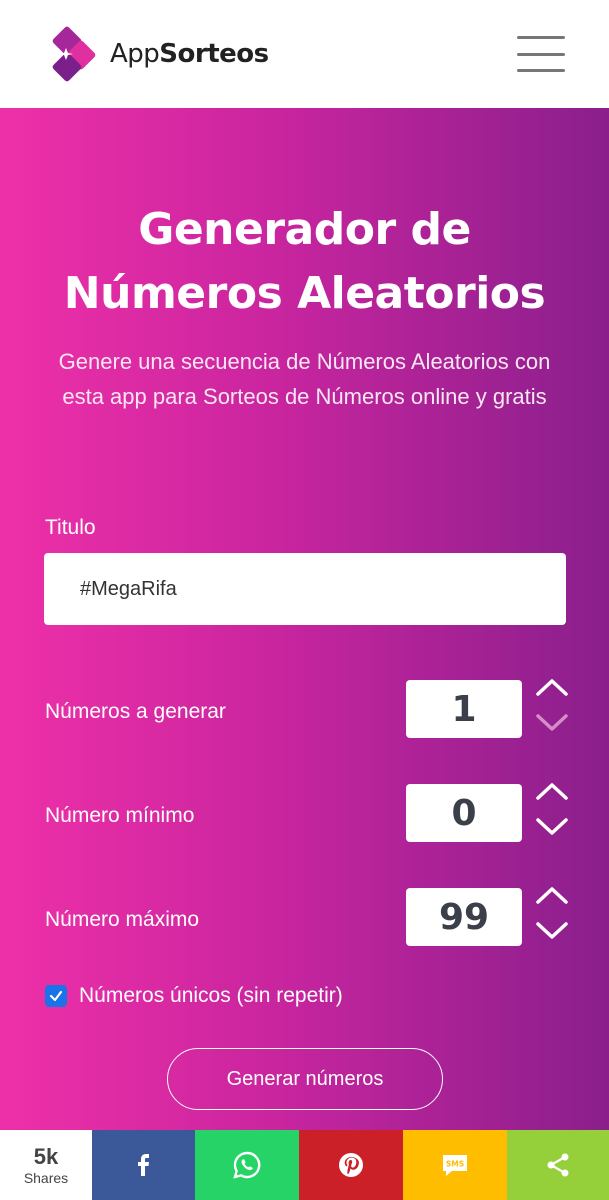 The width and height of the screenshot is (609, 1200). What do you see at coordinates (310, 718) in the screenshot?
I see `numbers-to-generate-row: Números a generar 1` at bounding box center [310, 718].